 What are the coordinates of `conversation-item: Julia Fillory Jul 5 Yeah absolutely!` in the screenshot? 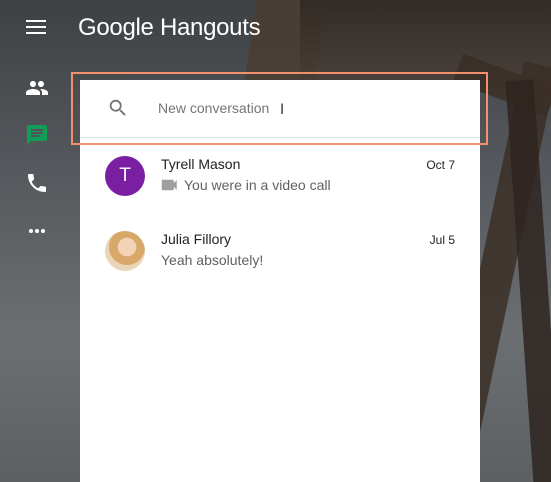 It's located at (280, 257).